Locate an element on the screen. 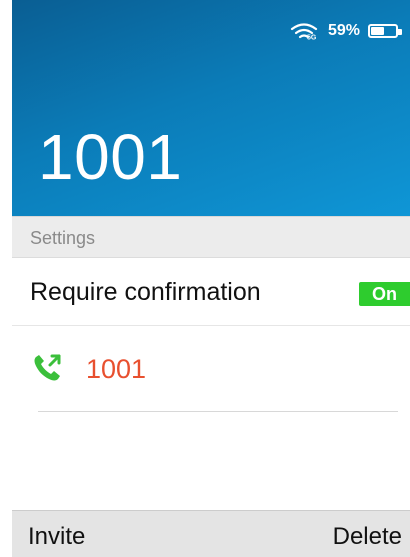 Image resolution: width=410 pixels, height=557 pixels. battery-percent: 59% is located at coordinates (343, 30).